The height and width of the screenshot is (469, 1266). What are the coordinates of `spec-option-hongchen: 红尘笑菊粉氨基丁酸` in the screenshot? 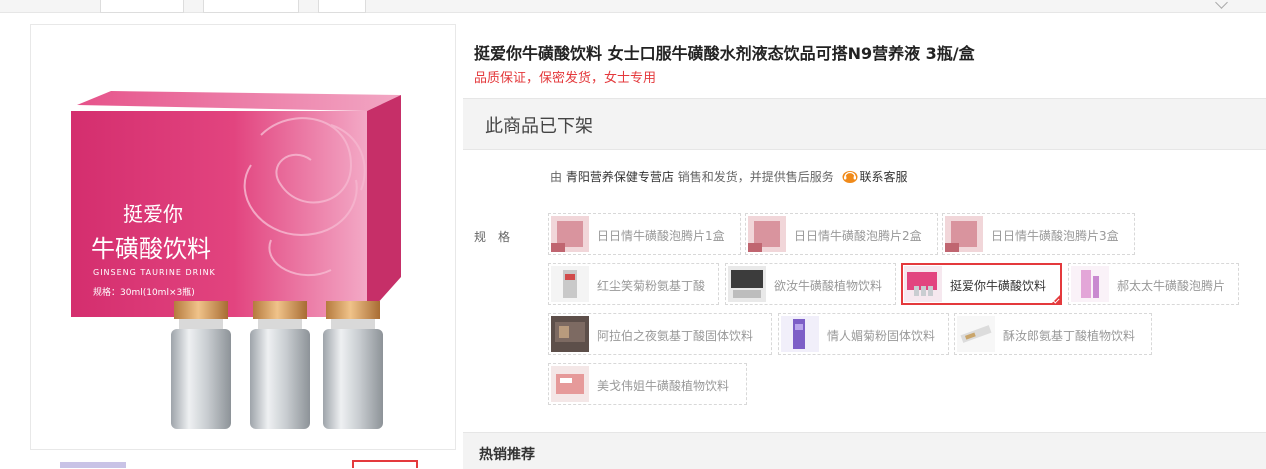 It's located at (633, 284).